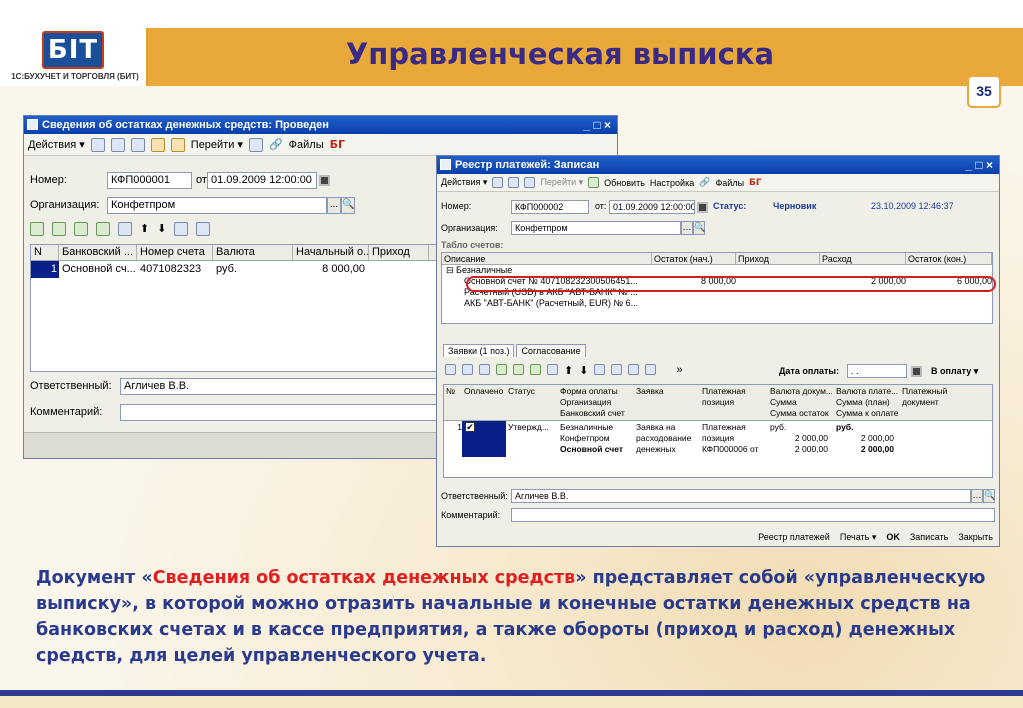  Describe the element at coordinates (530, 182) in the screenshot. I see `post-icon` at that location.